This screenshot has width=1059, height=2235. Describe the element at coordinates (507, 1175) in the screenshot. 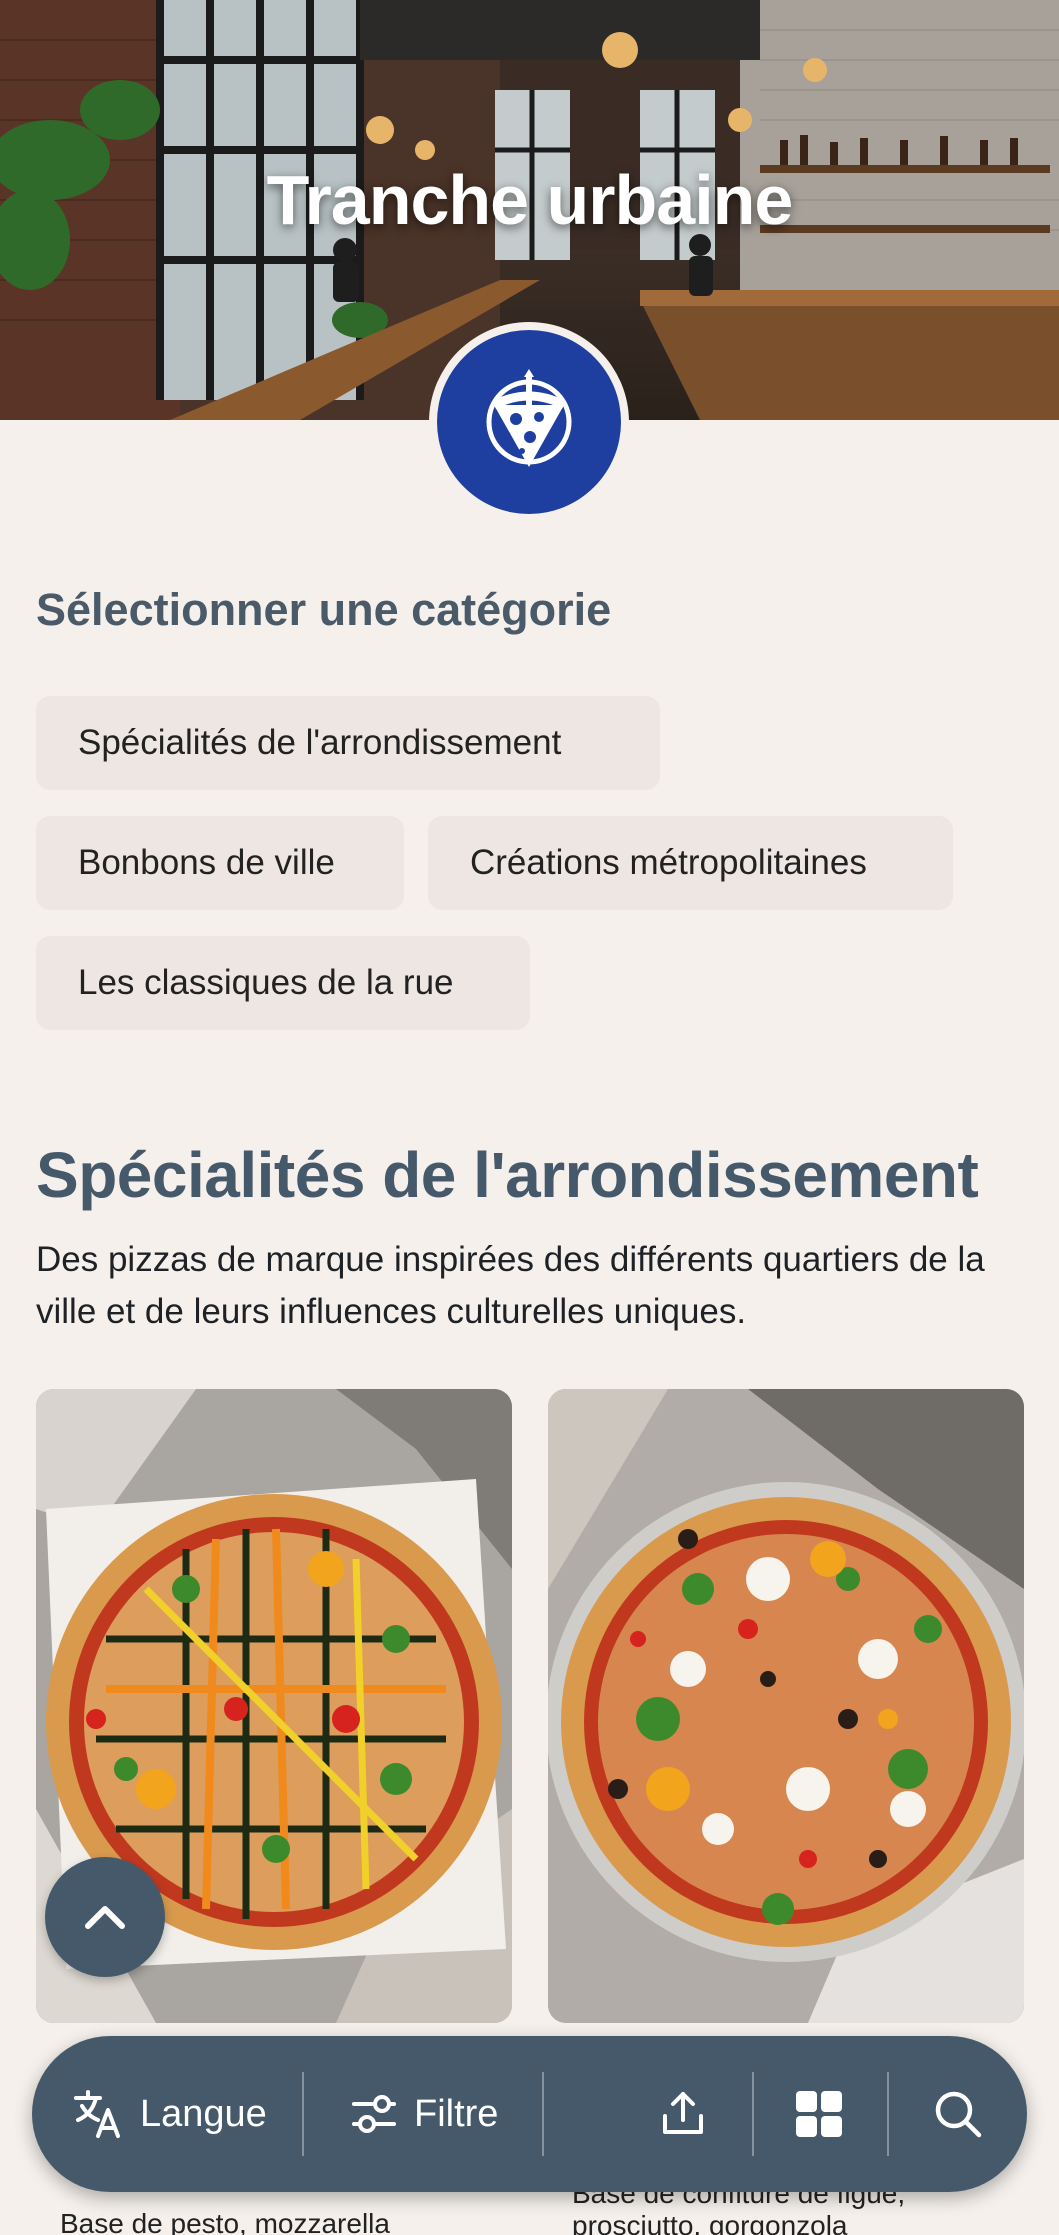

I see `section-title: Spécialités de l'arrondissement` at that location.